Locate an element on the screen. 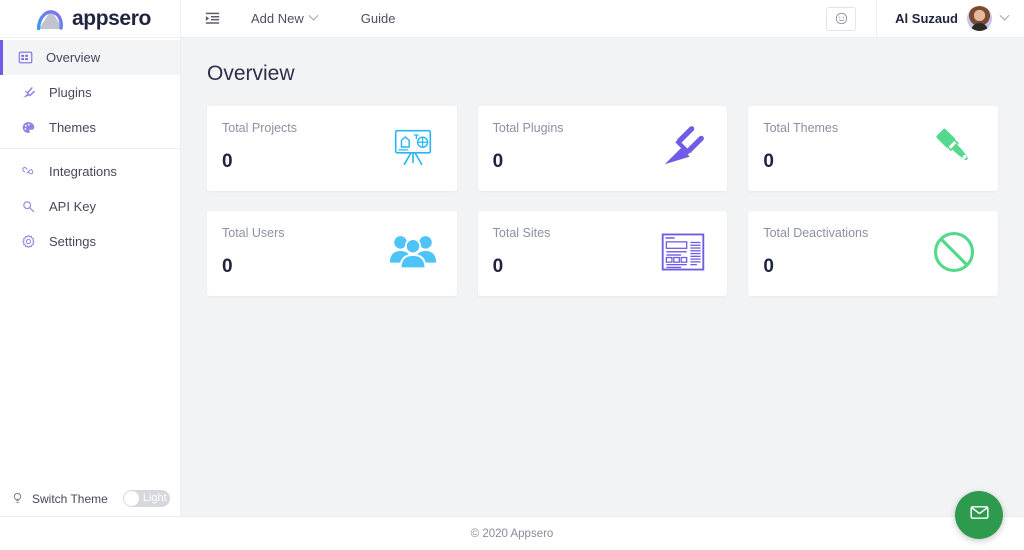  page-title: Overview is located at coordinates (251, 73).